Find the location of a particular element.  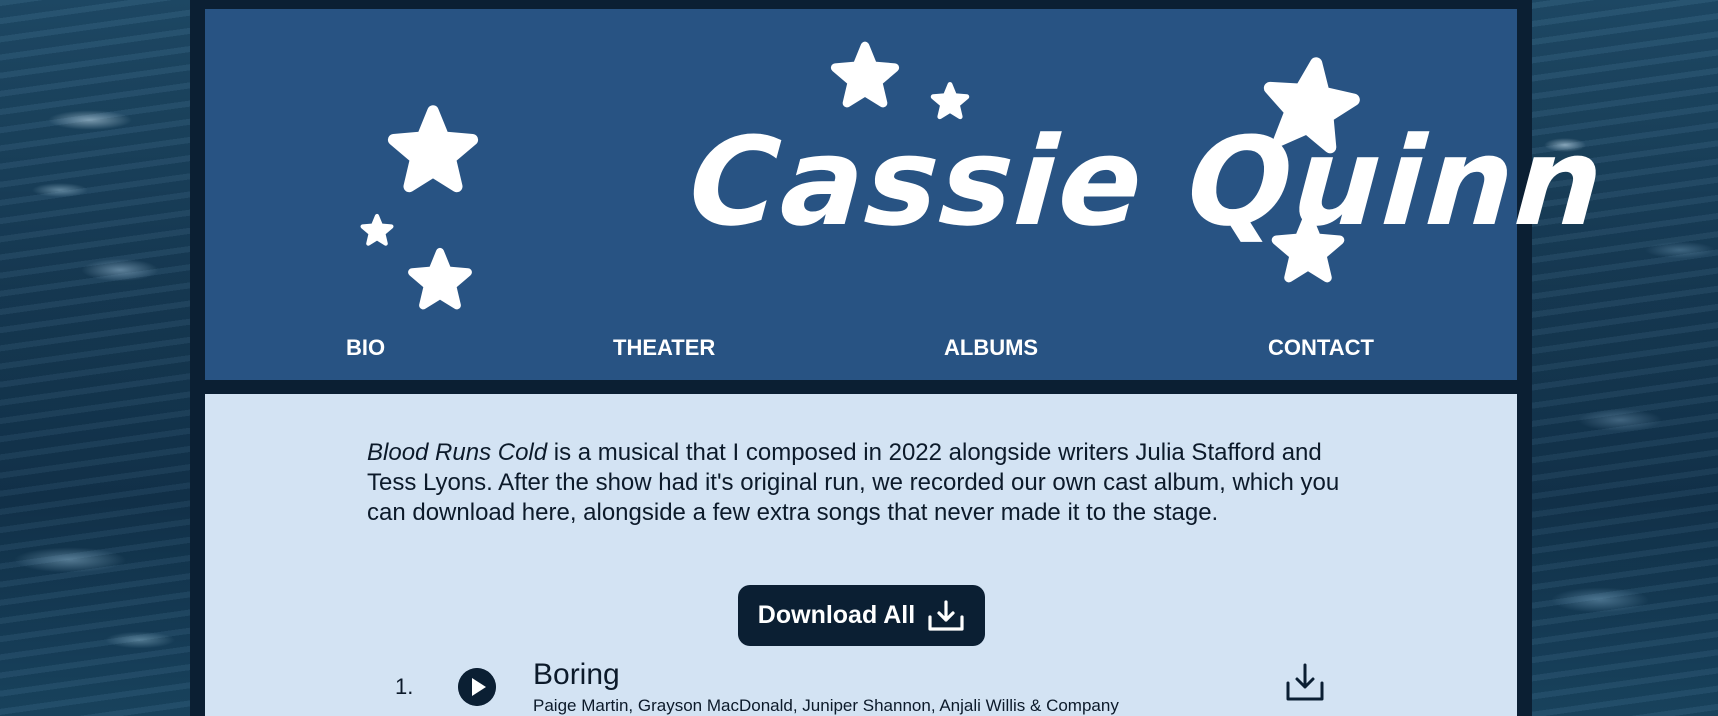

track-number: 1. is located at coordinates (404, 686).